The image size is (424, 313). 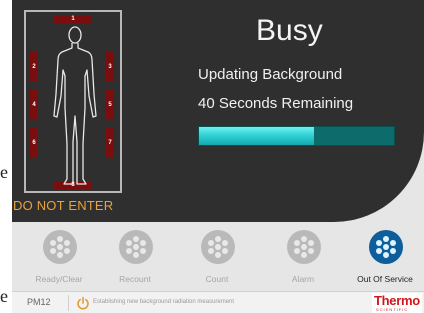 I want to click on status-remaining: 40 Seconds Remaining, so click(x=276, y=103).